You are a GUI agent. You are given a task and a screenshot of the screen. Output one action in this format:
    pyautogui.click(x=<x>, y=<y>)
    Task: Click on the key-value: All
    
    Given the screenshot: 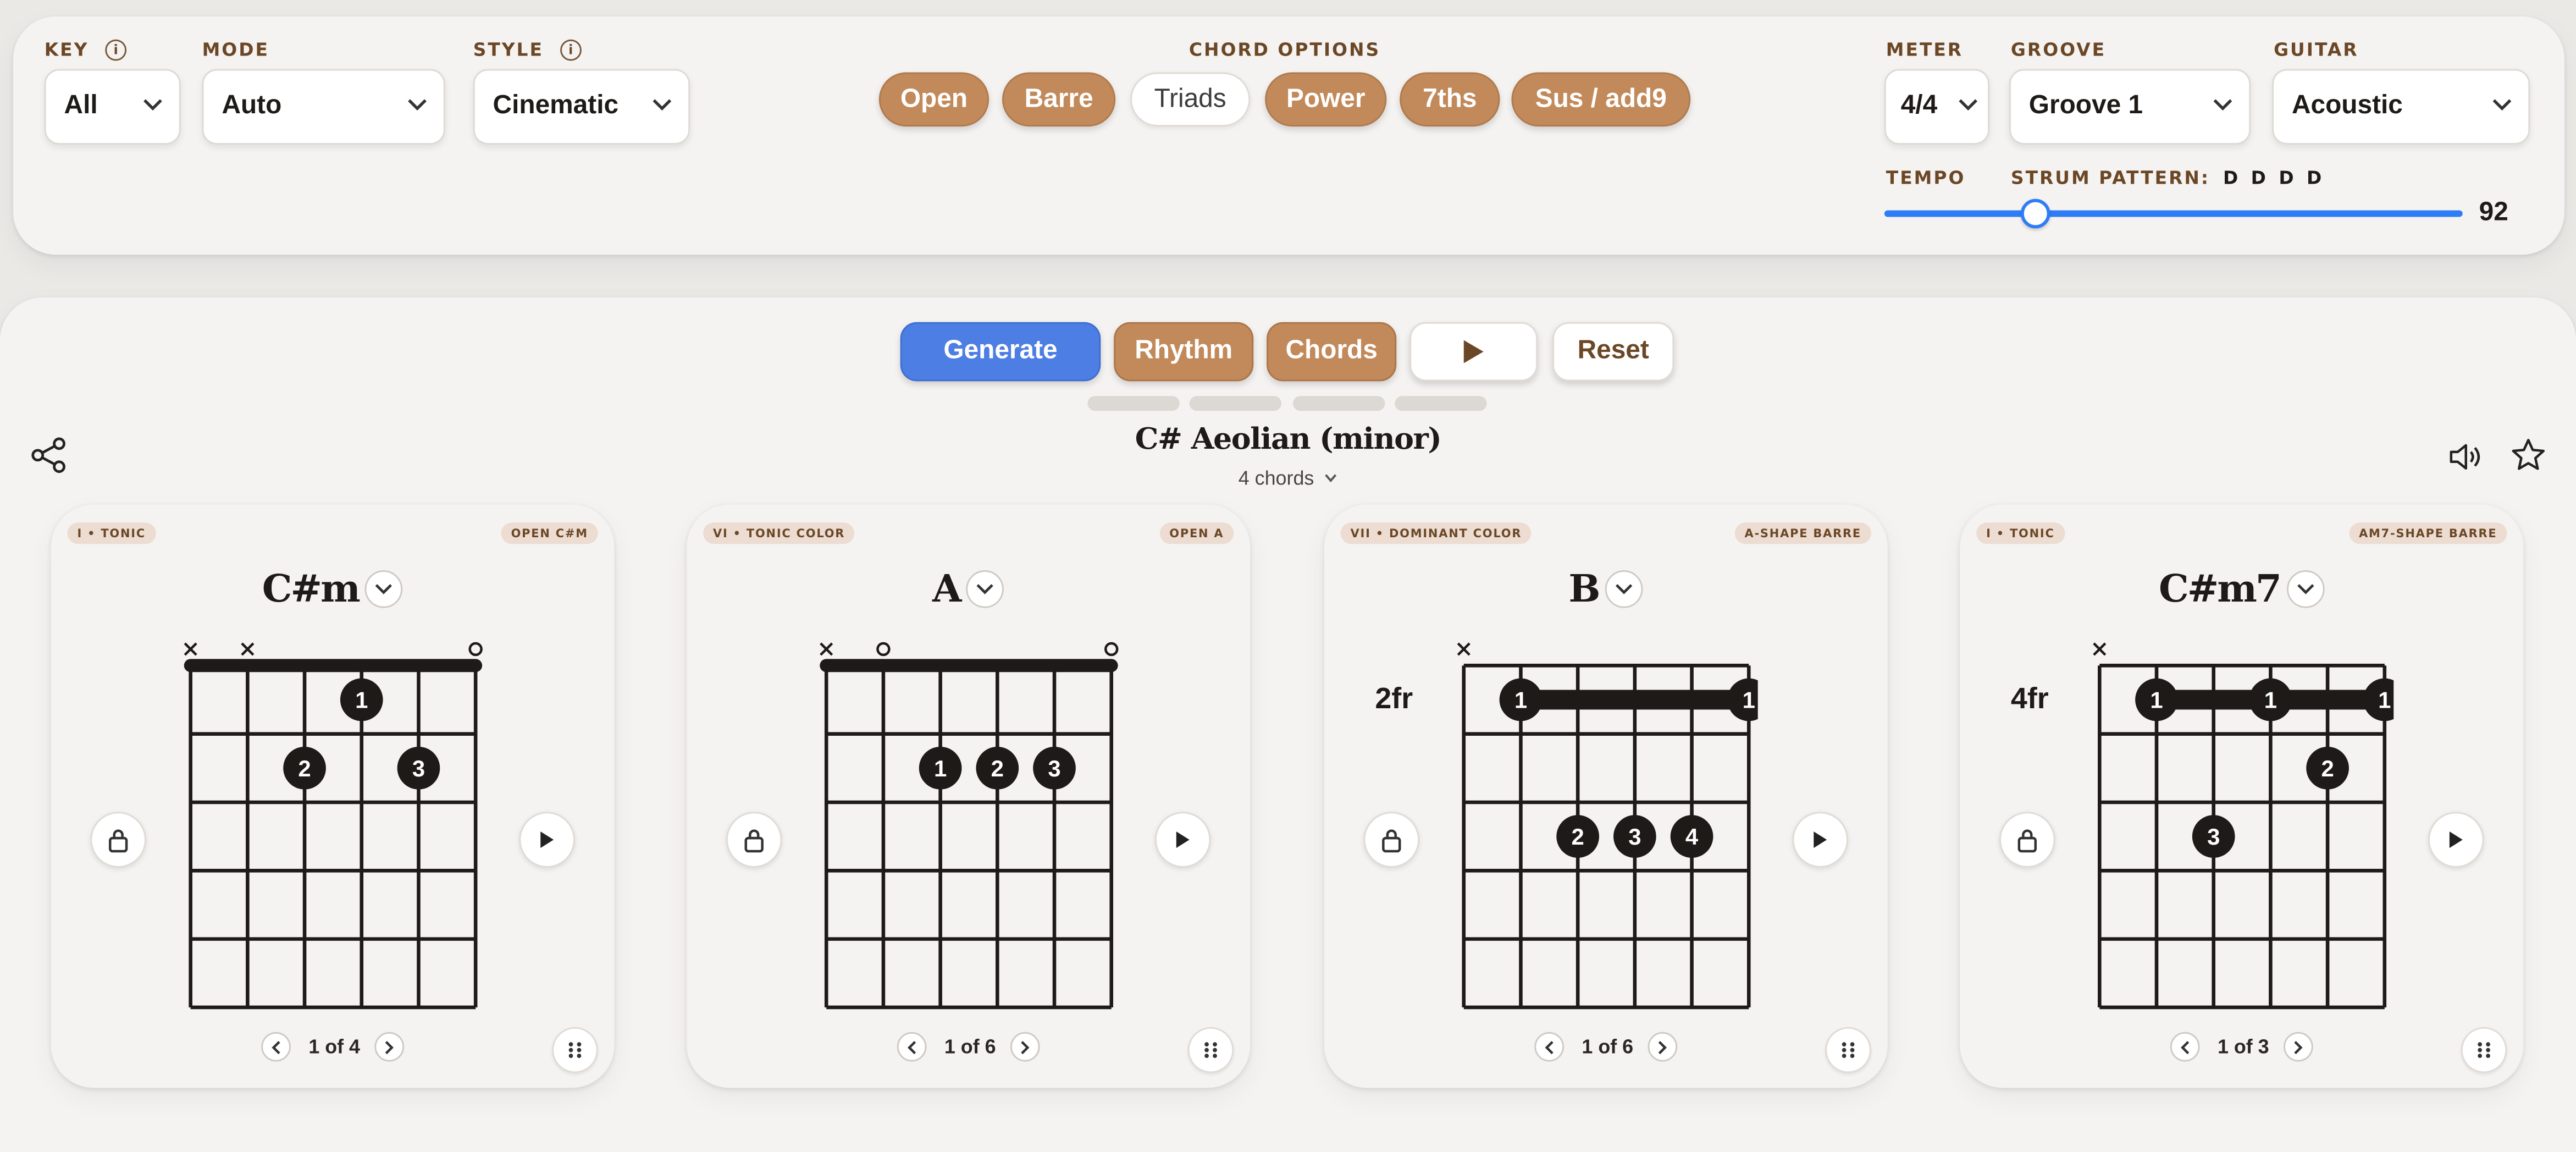 What is the action you would take?
    pyautogui.click(x=81, y=106)
    